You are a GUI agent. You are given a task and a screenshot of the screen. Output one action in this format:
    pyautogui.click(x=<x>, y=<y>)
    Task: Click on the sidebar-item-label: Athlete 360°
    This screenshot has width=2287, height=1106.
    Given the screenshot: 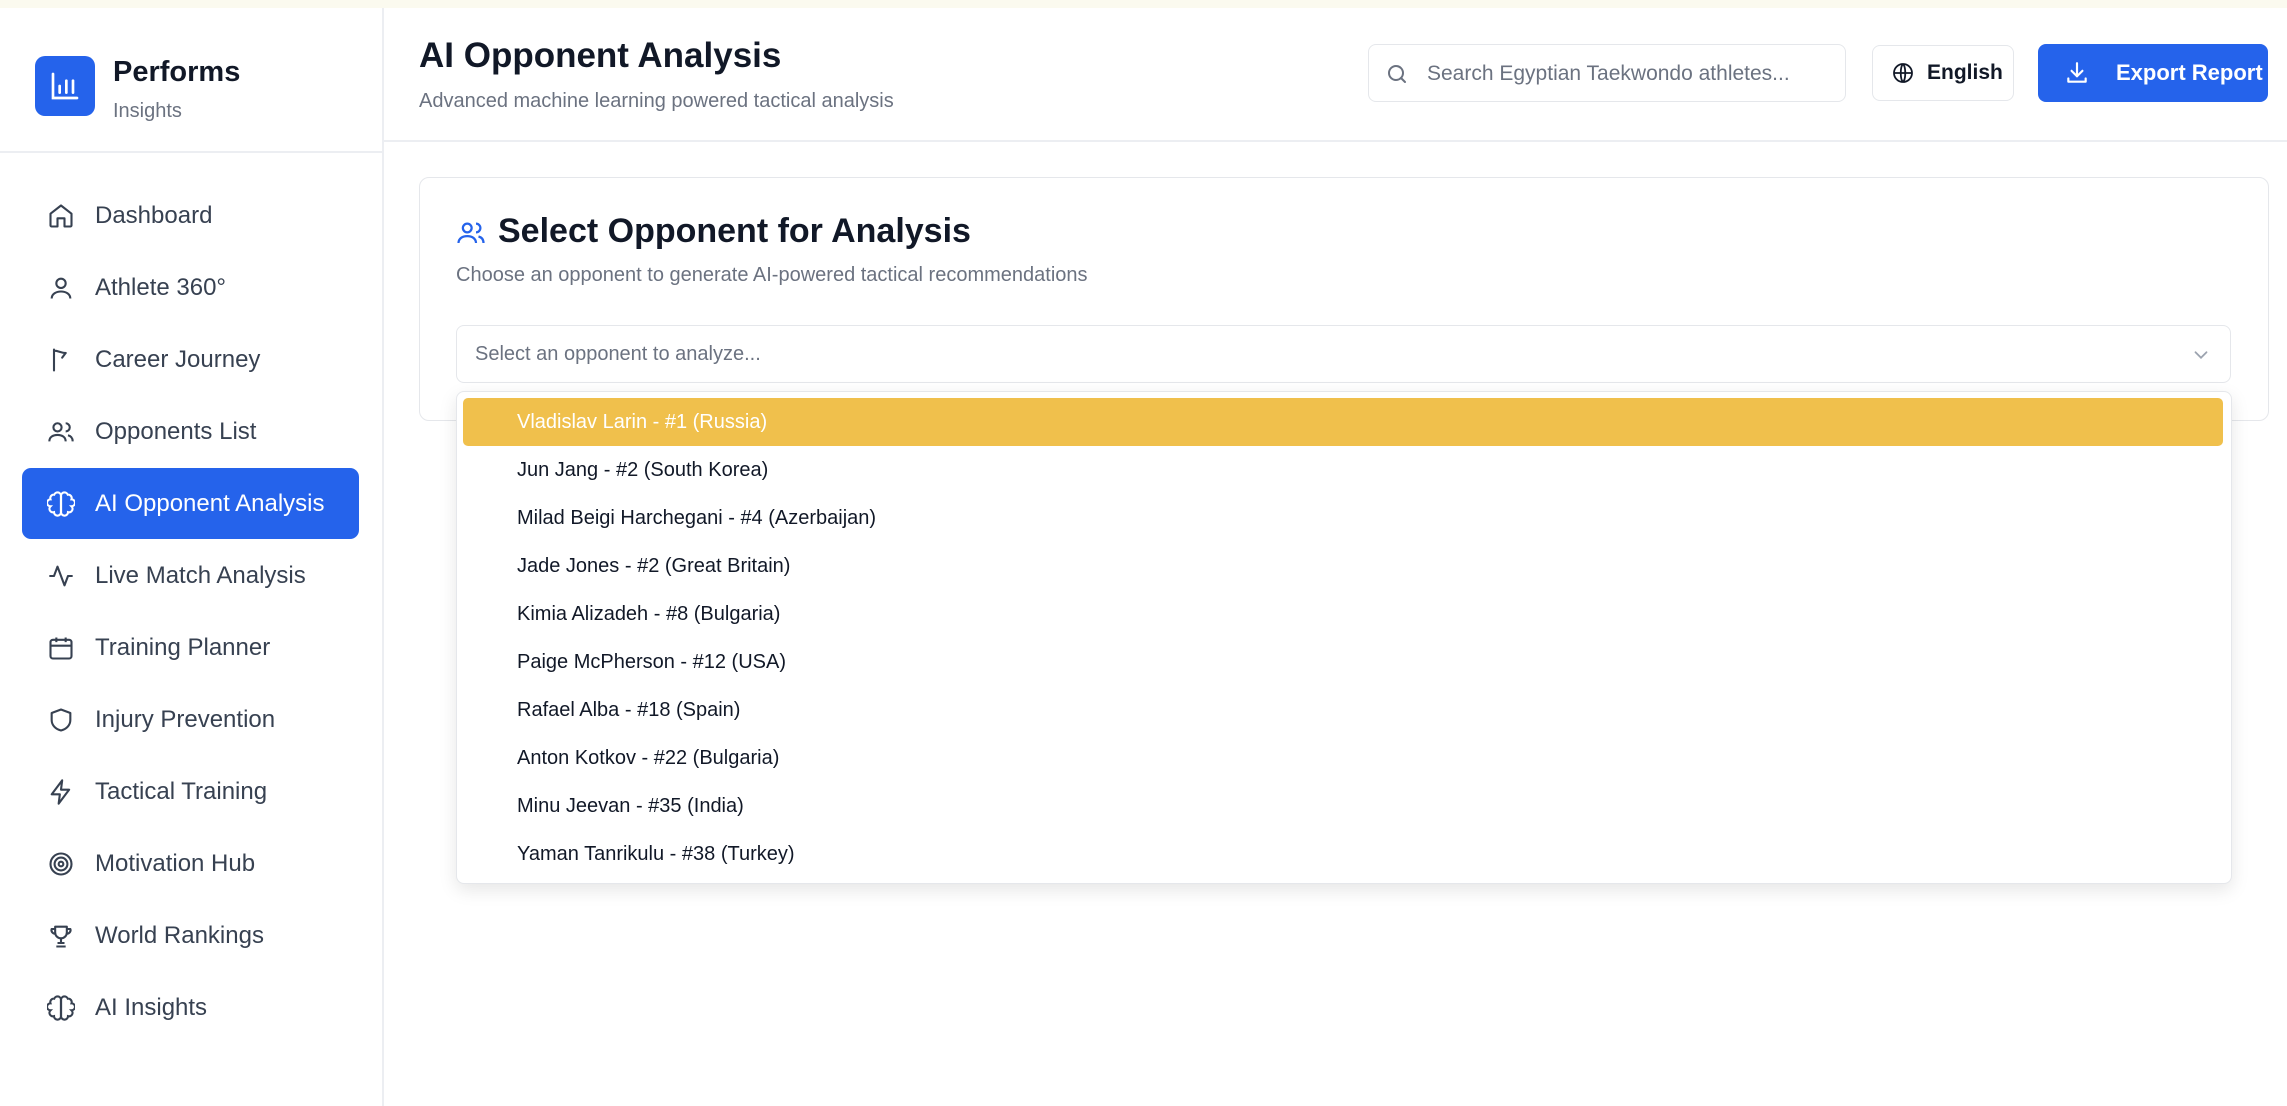 What is the action you would take?
    pyautogui.click(x=161, y=287)
    